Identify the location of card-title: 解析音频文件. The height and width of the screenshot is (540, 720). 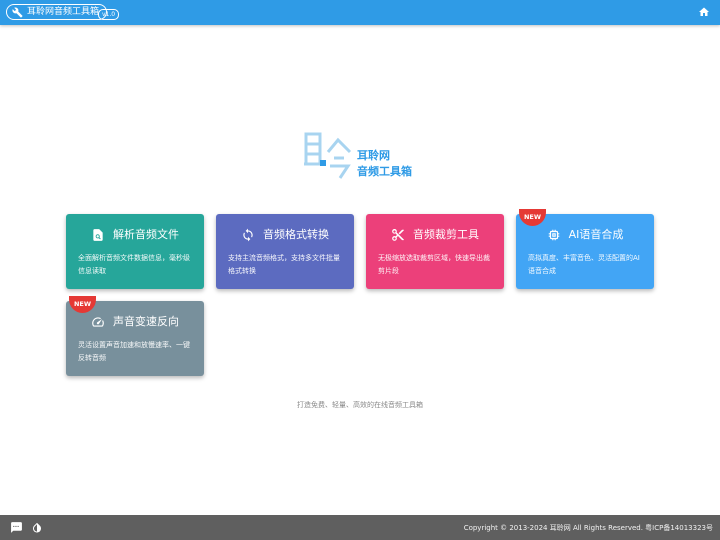
(146, 234).